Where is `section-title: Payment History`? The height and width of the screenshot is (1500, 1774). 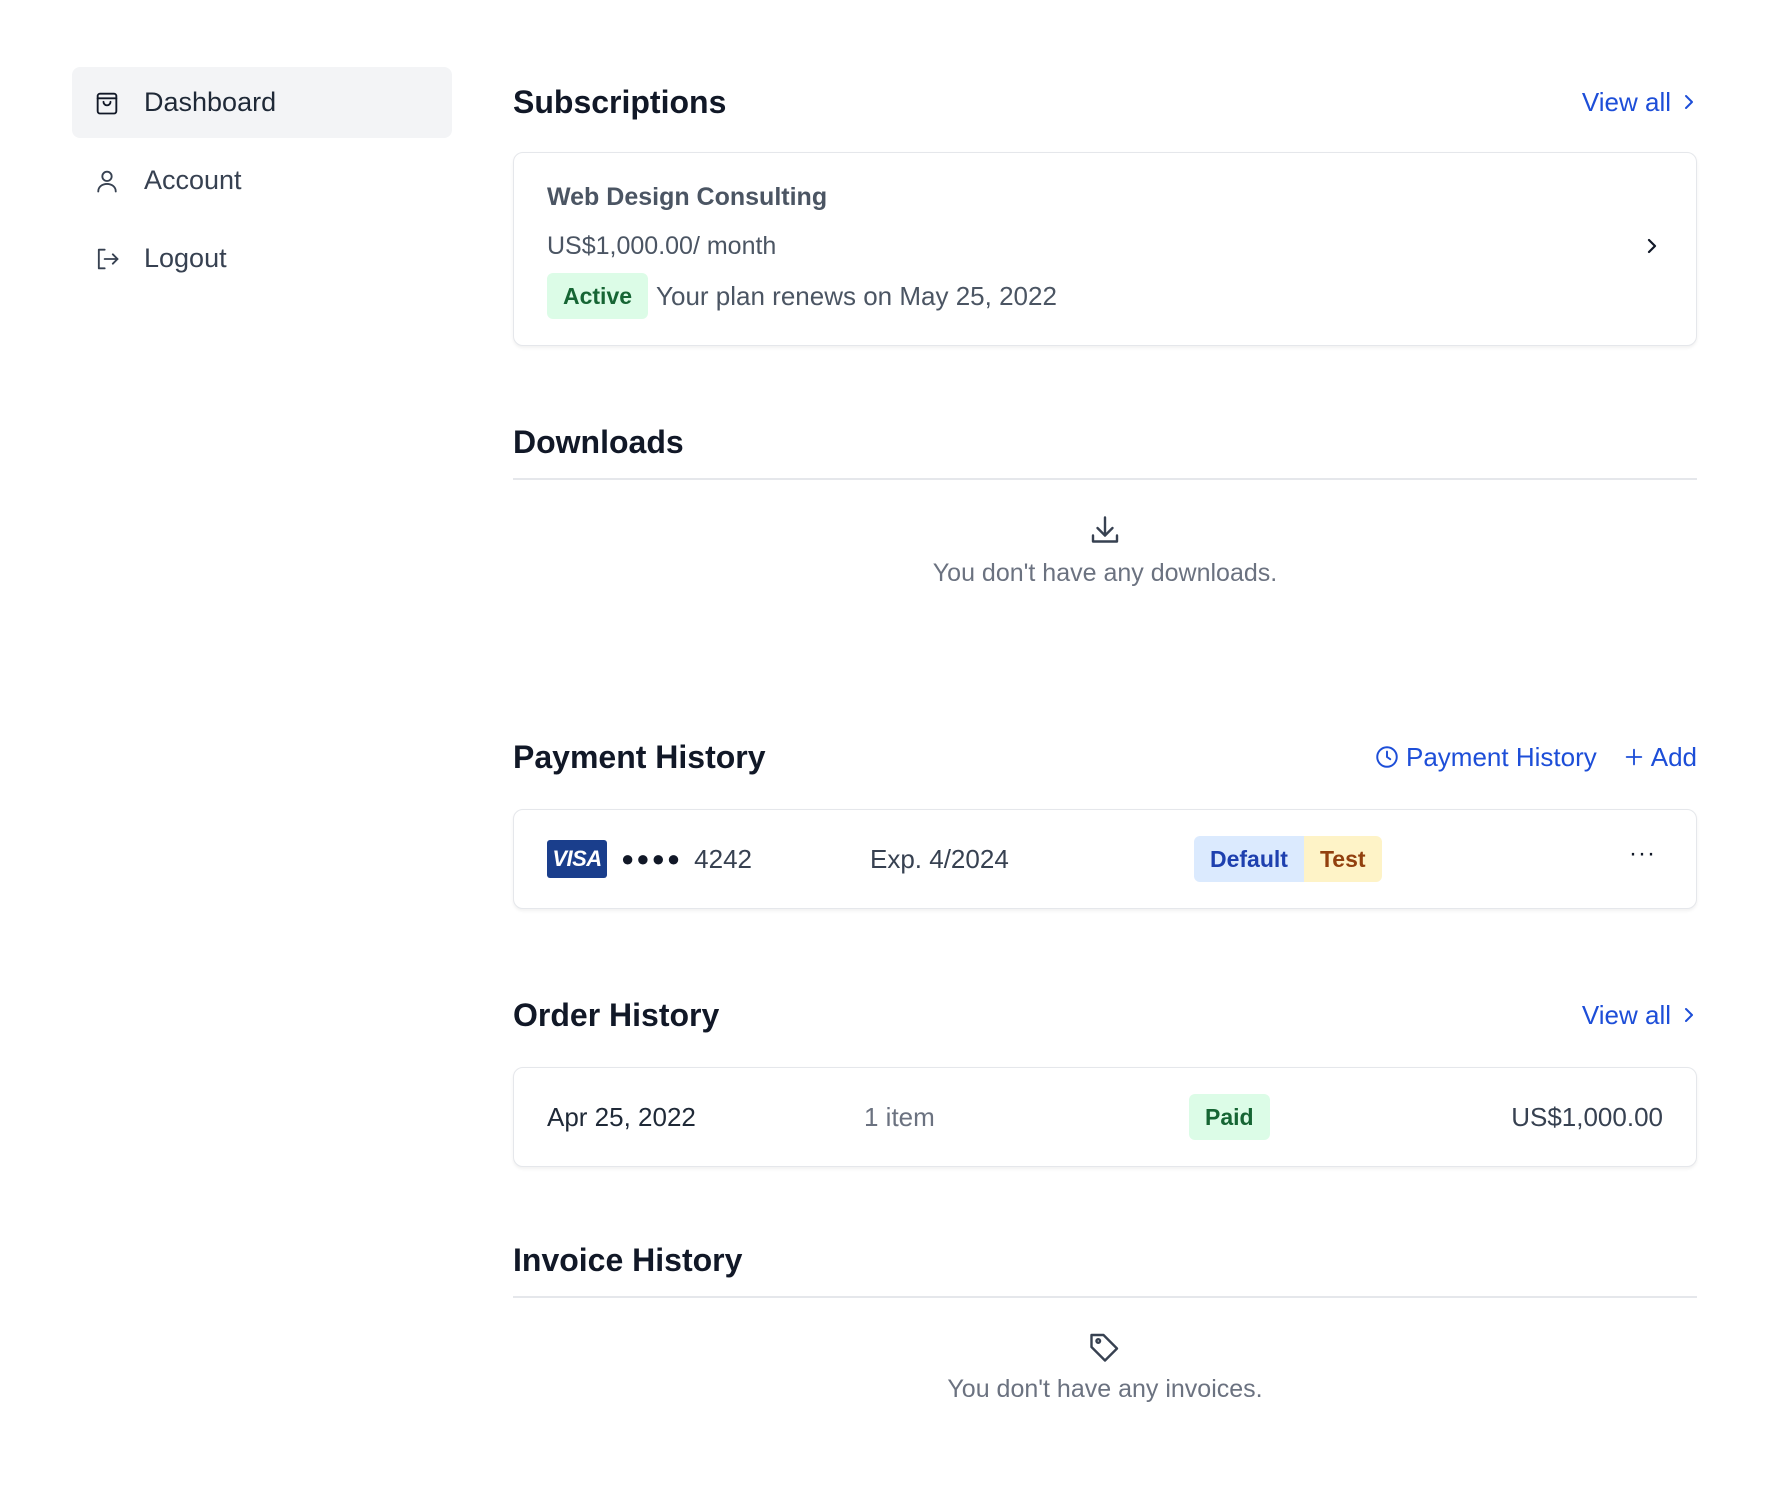
section-title: Payment History is located at coordinates (639, 756).